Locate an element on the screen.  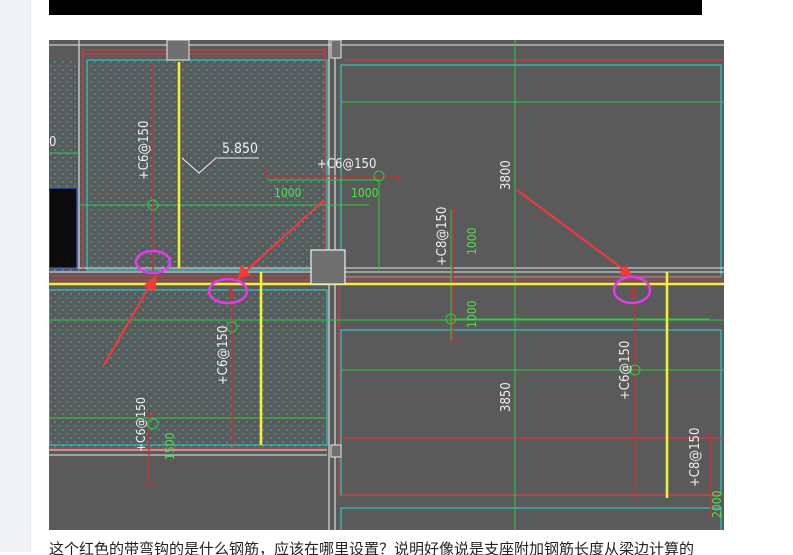
dimension-label: 3800 is located at coordinates (506, 175).